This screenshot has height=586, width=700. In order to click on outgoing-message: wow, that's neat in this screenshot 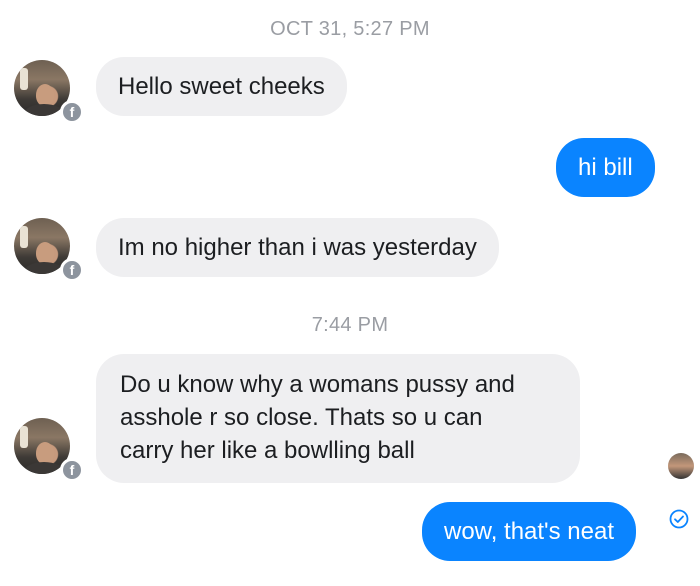, I will do `click(529, 531)`.